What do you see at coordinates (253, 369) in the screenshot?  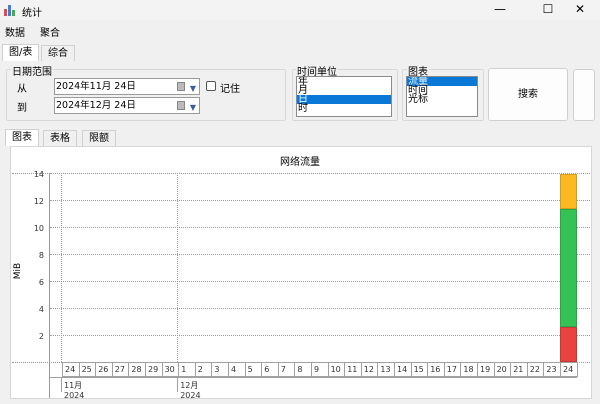 I see `x-tick-label: 5` at bounding box center [253, 369].